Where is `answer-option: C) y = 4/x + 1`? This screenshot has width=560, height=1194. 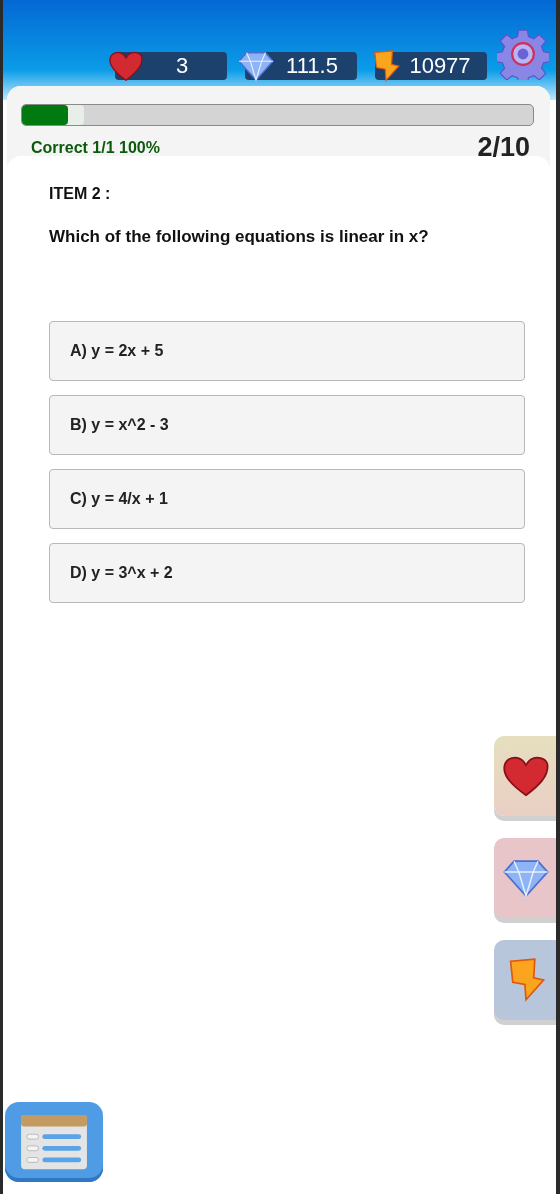 answer-option: C) y = 4/x + 1 is located at coordinates (287, 499).